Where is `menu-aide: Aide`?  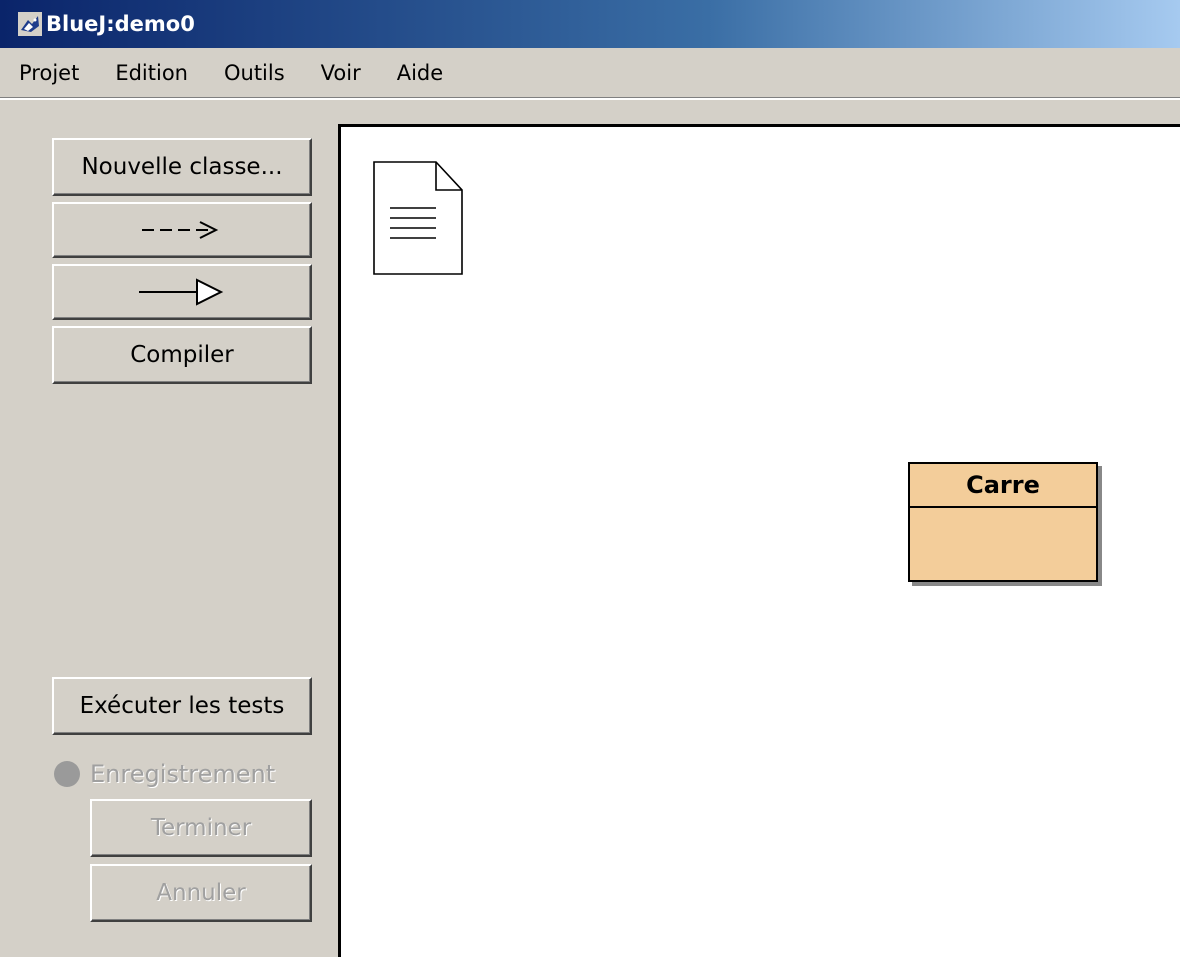
menu-aide: Aide is located at coordinates (420, 73).